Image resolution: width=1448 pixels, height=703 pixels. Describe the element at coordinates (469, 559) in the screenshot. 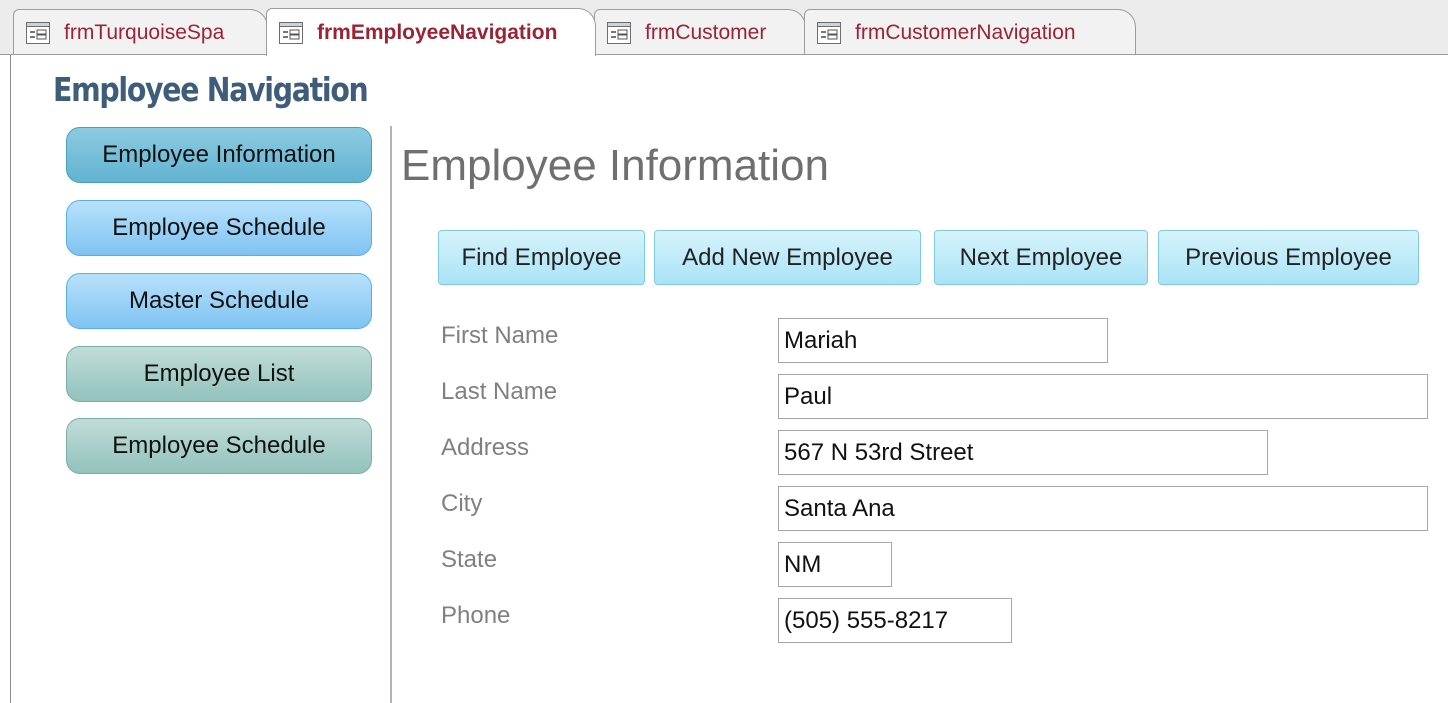

I see `state-label: State` at that location.